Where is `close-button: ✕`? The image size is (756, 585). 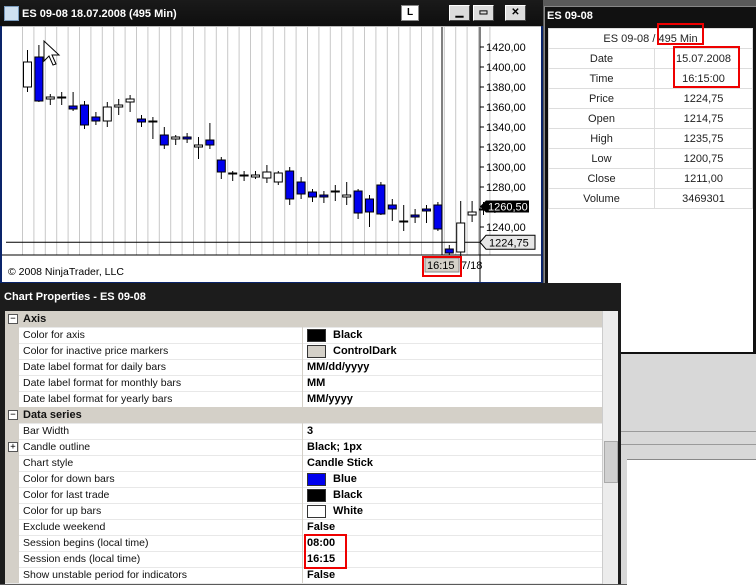 close-button: ✕ is located at coordinates (515, 13).